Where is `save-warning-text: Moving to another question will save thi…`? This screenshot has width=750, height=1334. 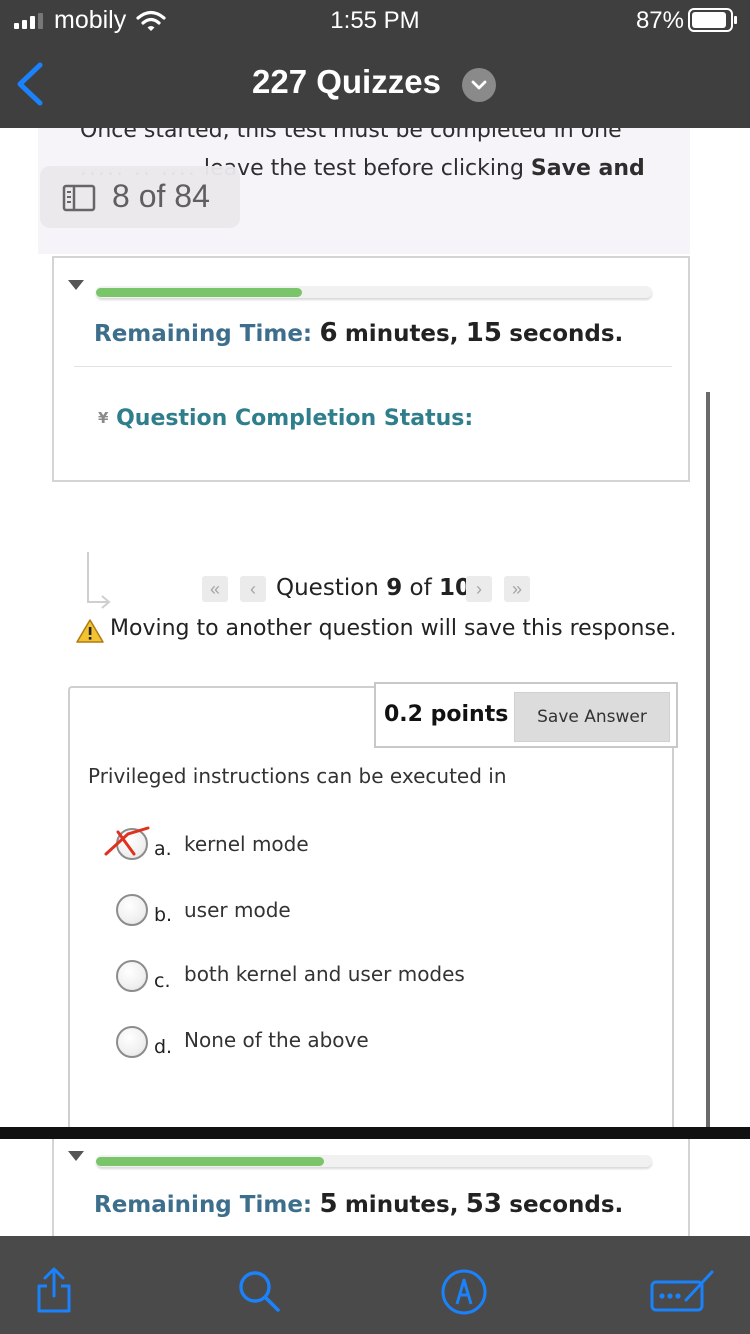 save-warning-text: Moving to another question will save thi… is located at coordinates (393, 628).